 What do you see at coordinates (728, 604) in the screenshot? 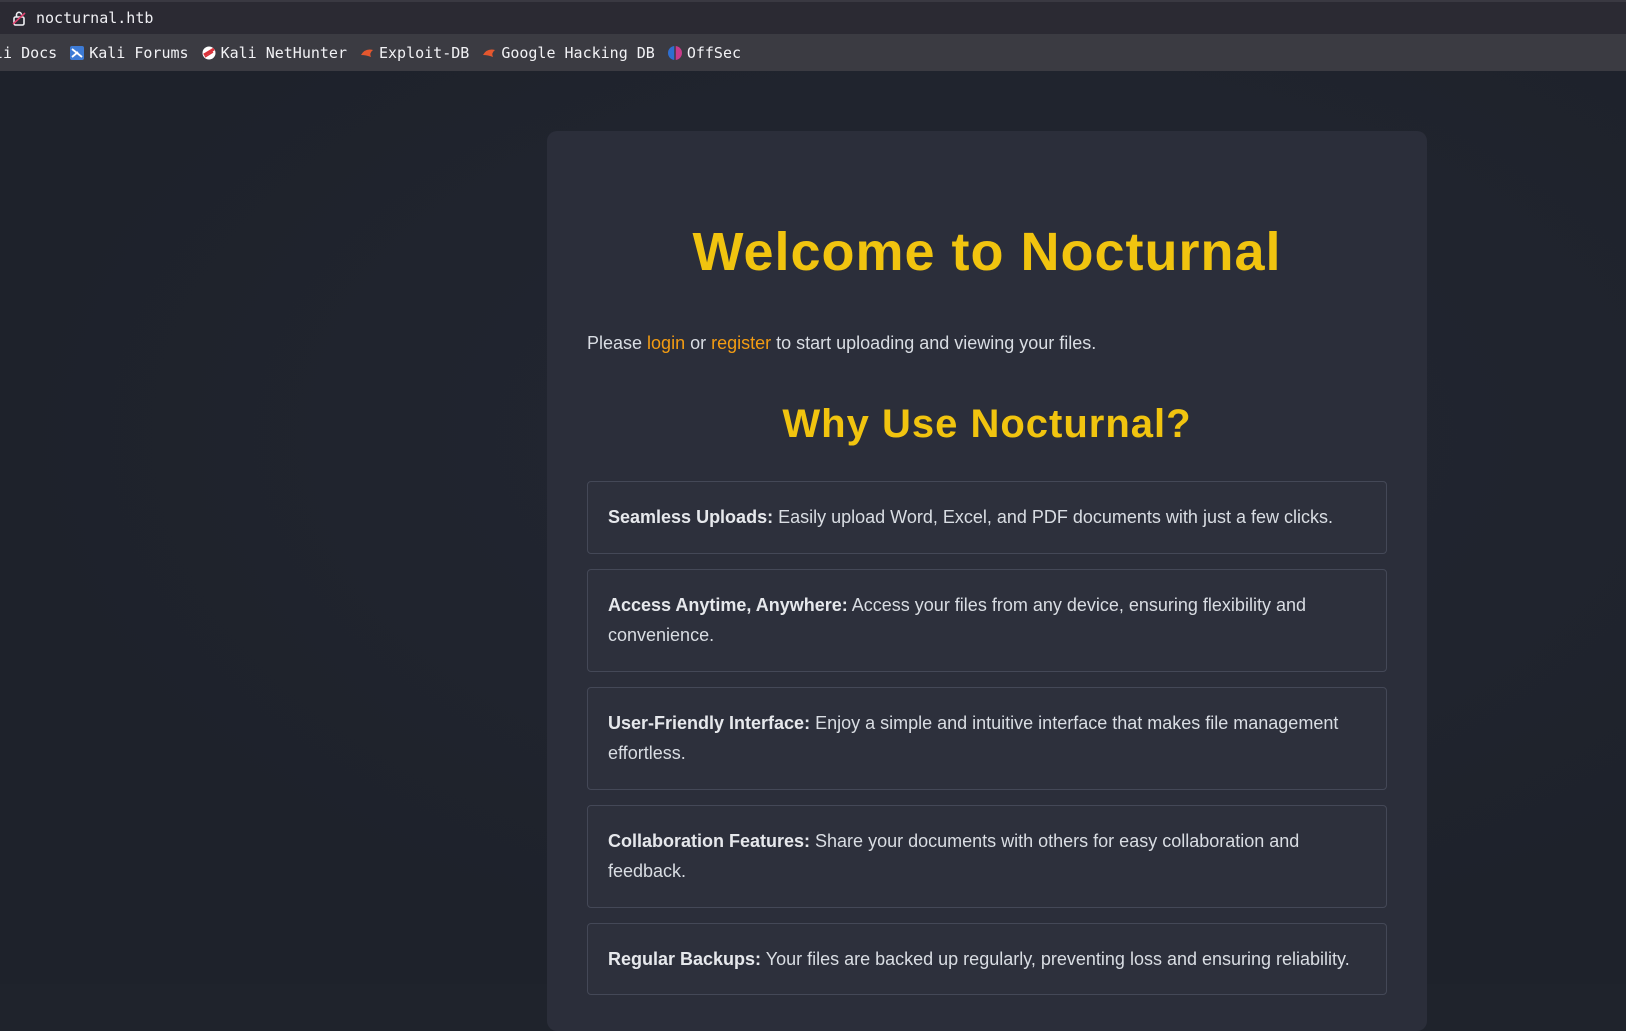
I see `feature-heading: Access Anytime, Anywhere:` at bounding box center [728, 604].